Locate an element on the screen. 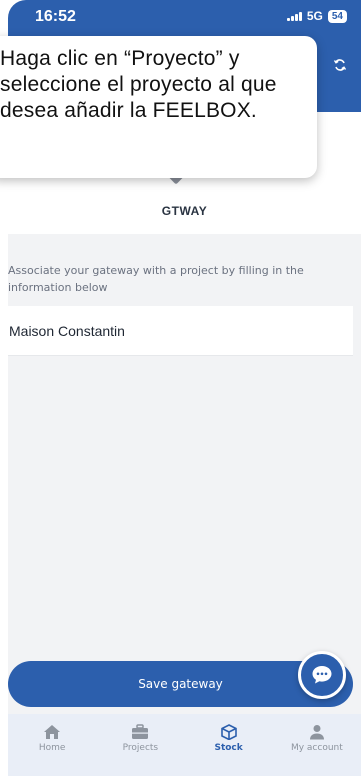 This screenshot has height=776, width=361. project-select-value: Maison Constantin is located at coordinates (67, 330).